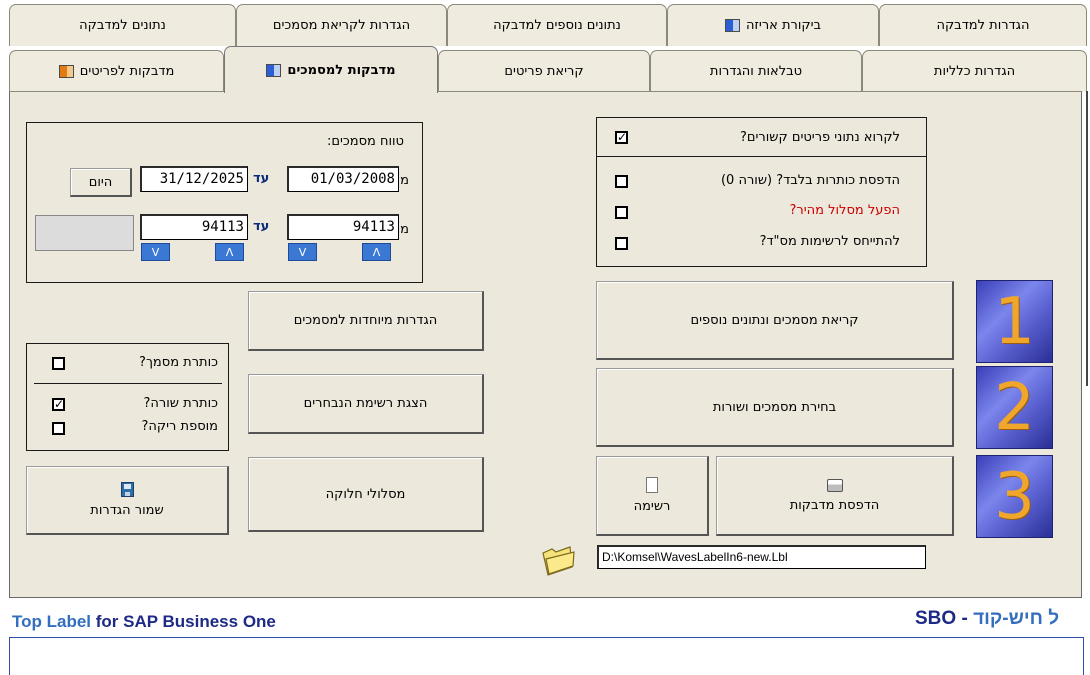  What do you see at coordinates (756, 71) in the screenshot?
I see `tab-tables-settings: טבלאות והגדרות` at bounding box center [756, 71].